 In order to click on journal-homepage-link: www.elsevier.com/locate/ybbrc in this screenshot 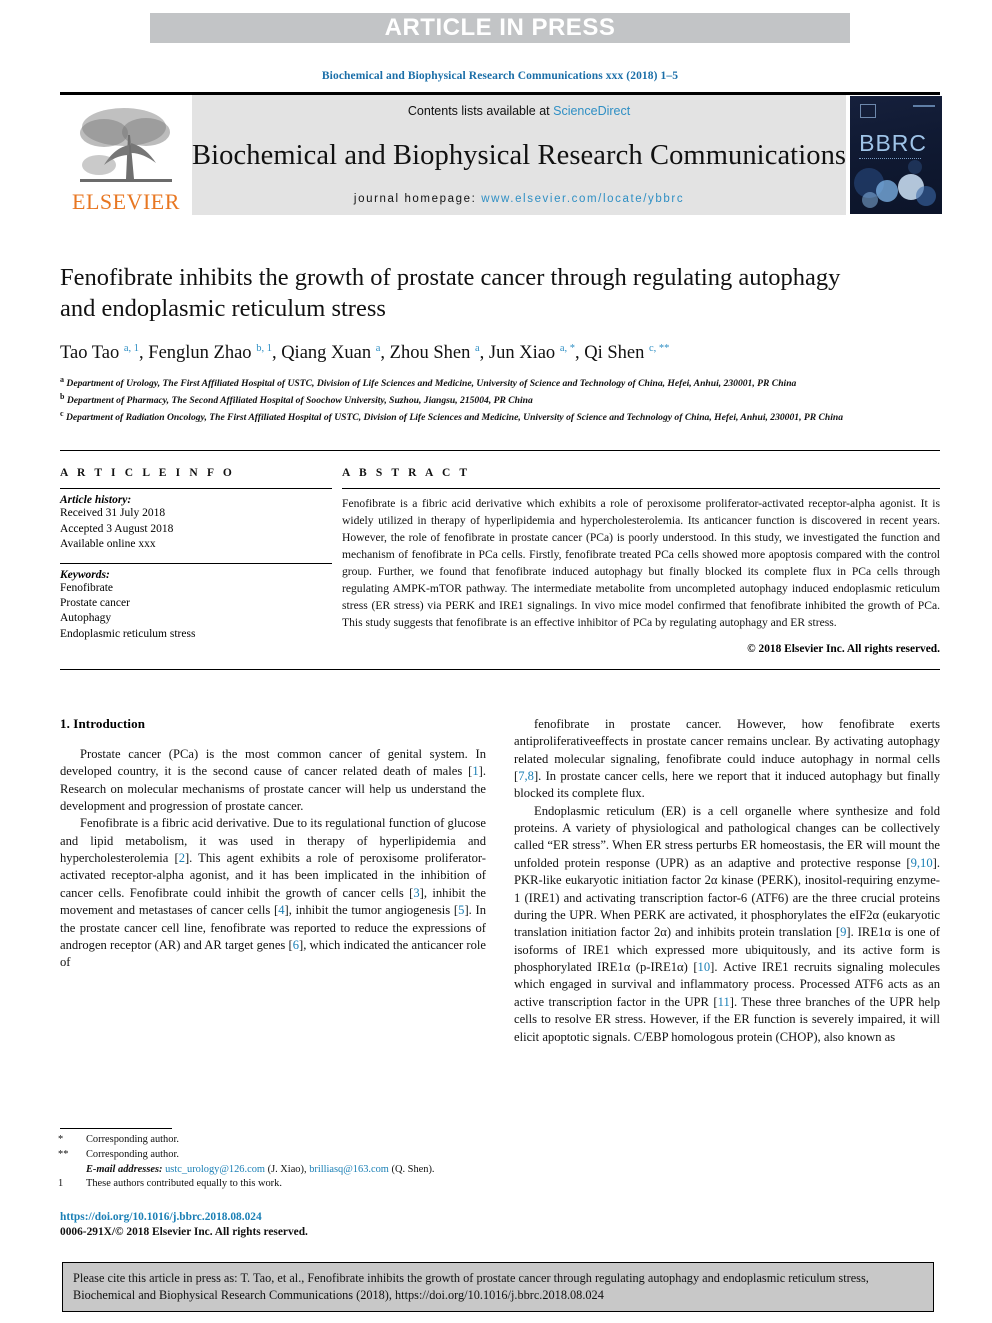, I will do `click(582, 199)`.